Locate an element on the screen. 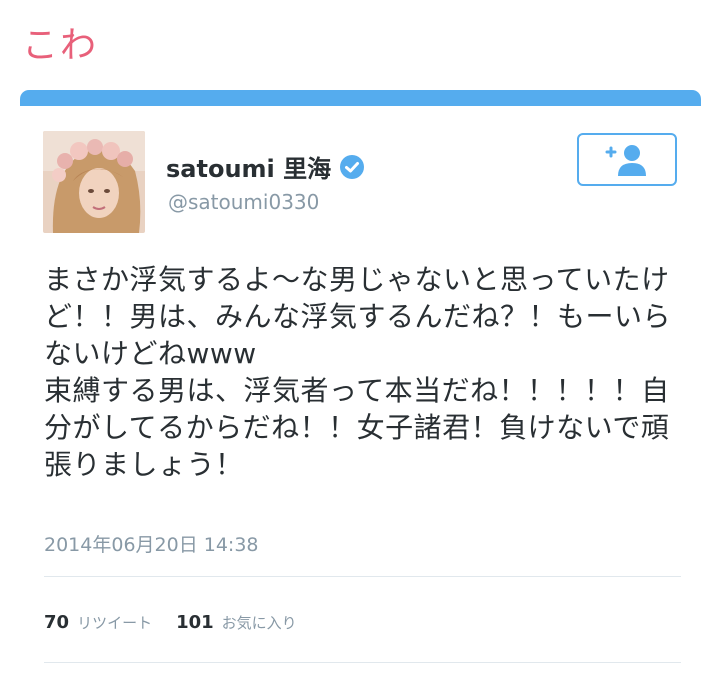  name-row: satoumi 里海 is located at coordinates (265, 166).